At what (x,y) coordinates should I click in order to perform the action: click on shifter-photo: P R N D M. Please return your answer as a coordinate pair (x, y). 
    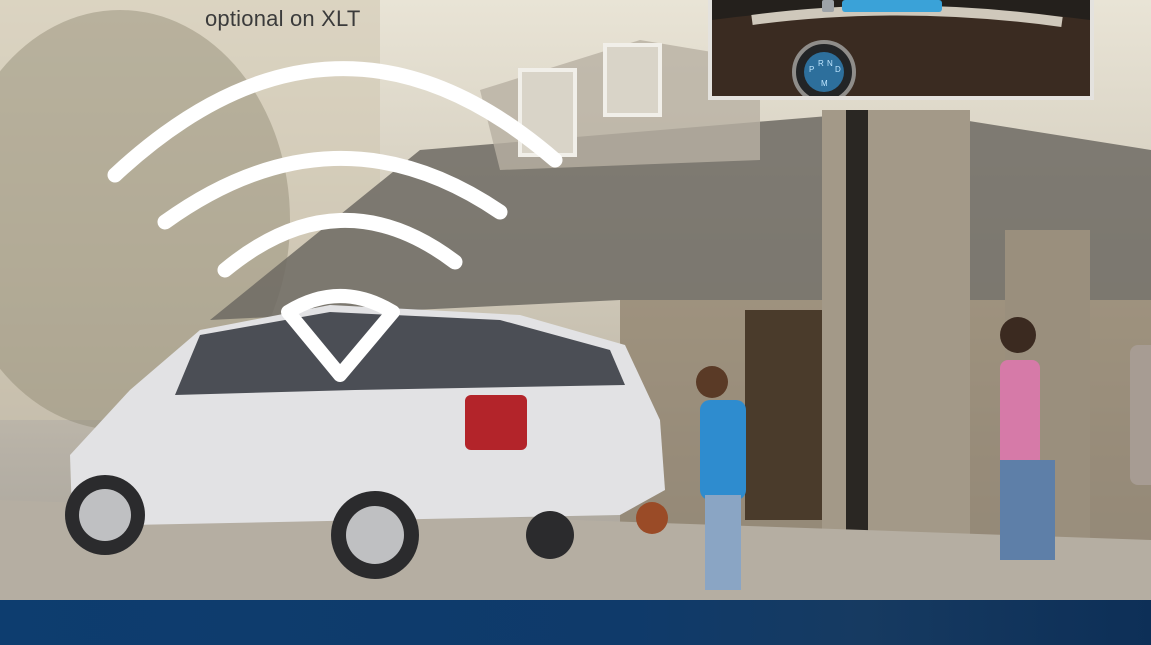
    Looking at the image, I should click on (901, 48).